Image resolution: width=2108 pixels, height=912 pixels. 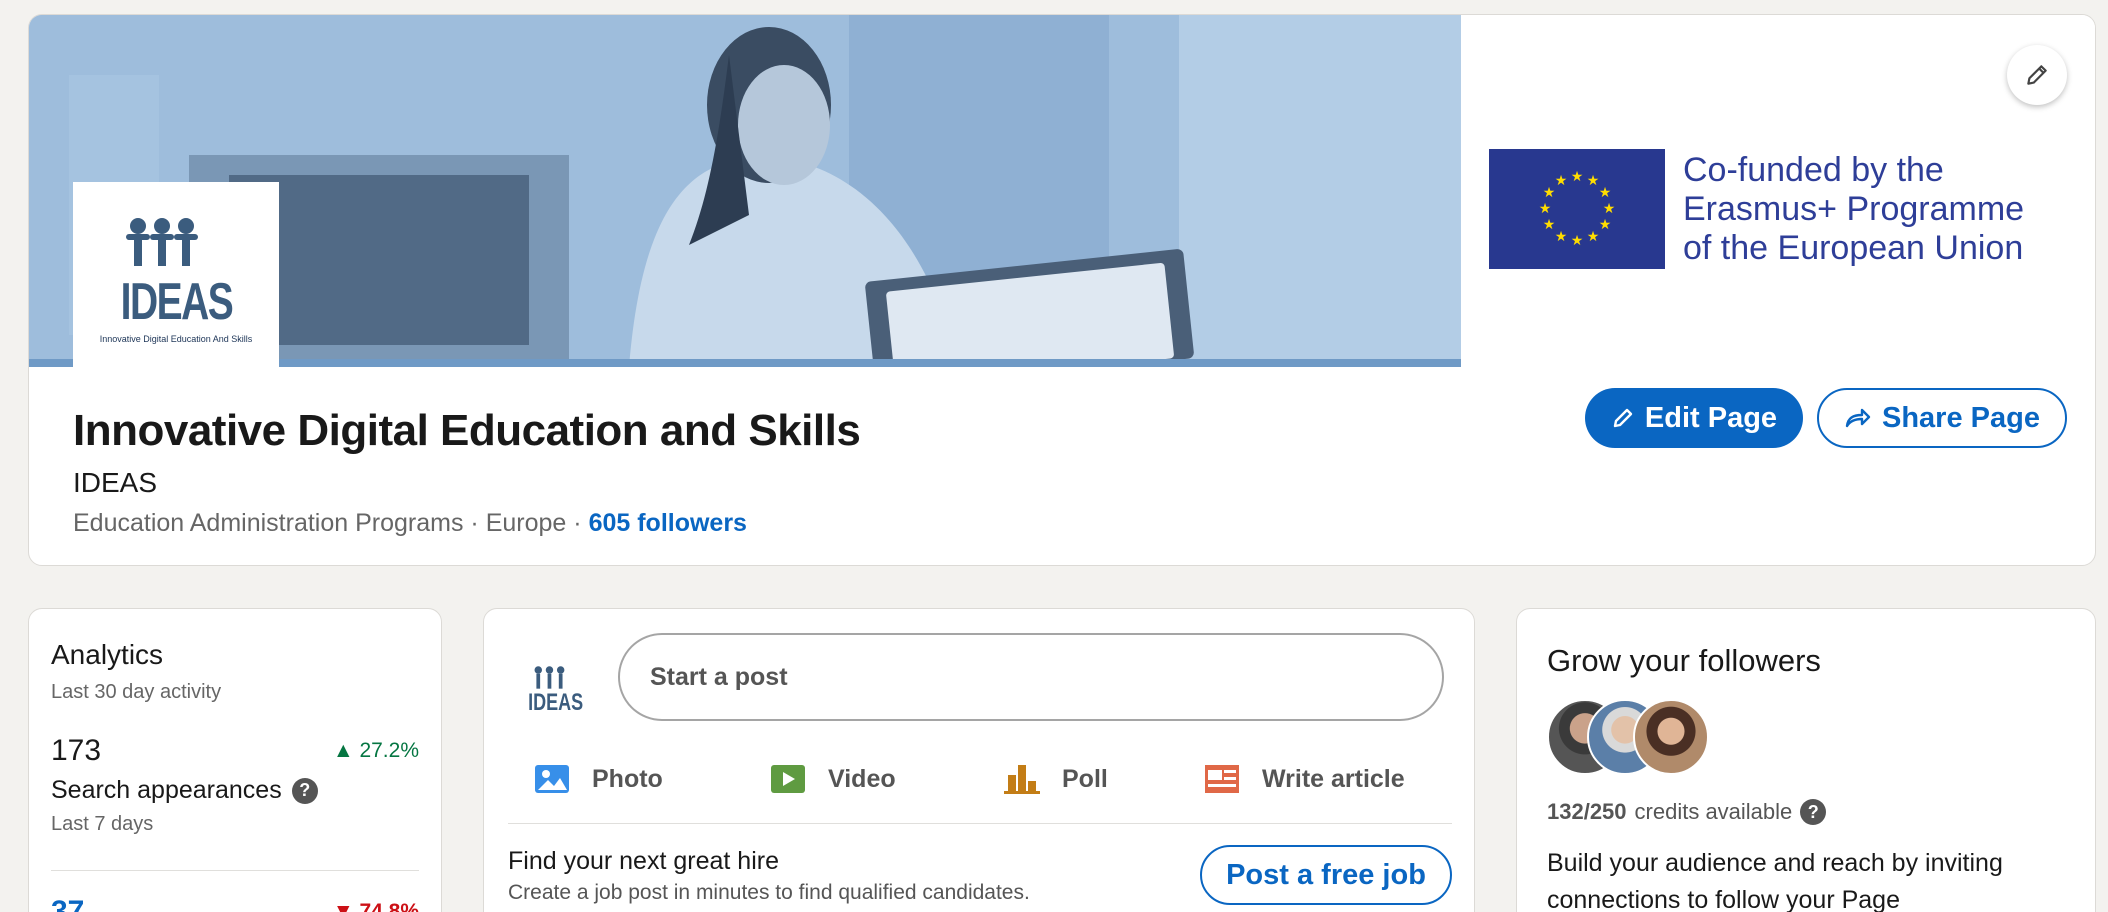 I want to click on edit-page-button: Edit Page, so click(x=1694, y=418).